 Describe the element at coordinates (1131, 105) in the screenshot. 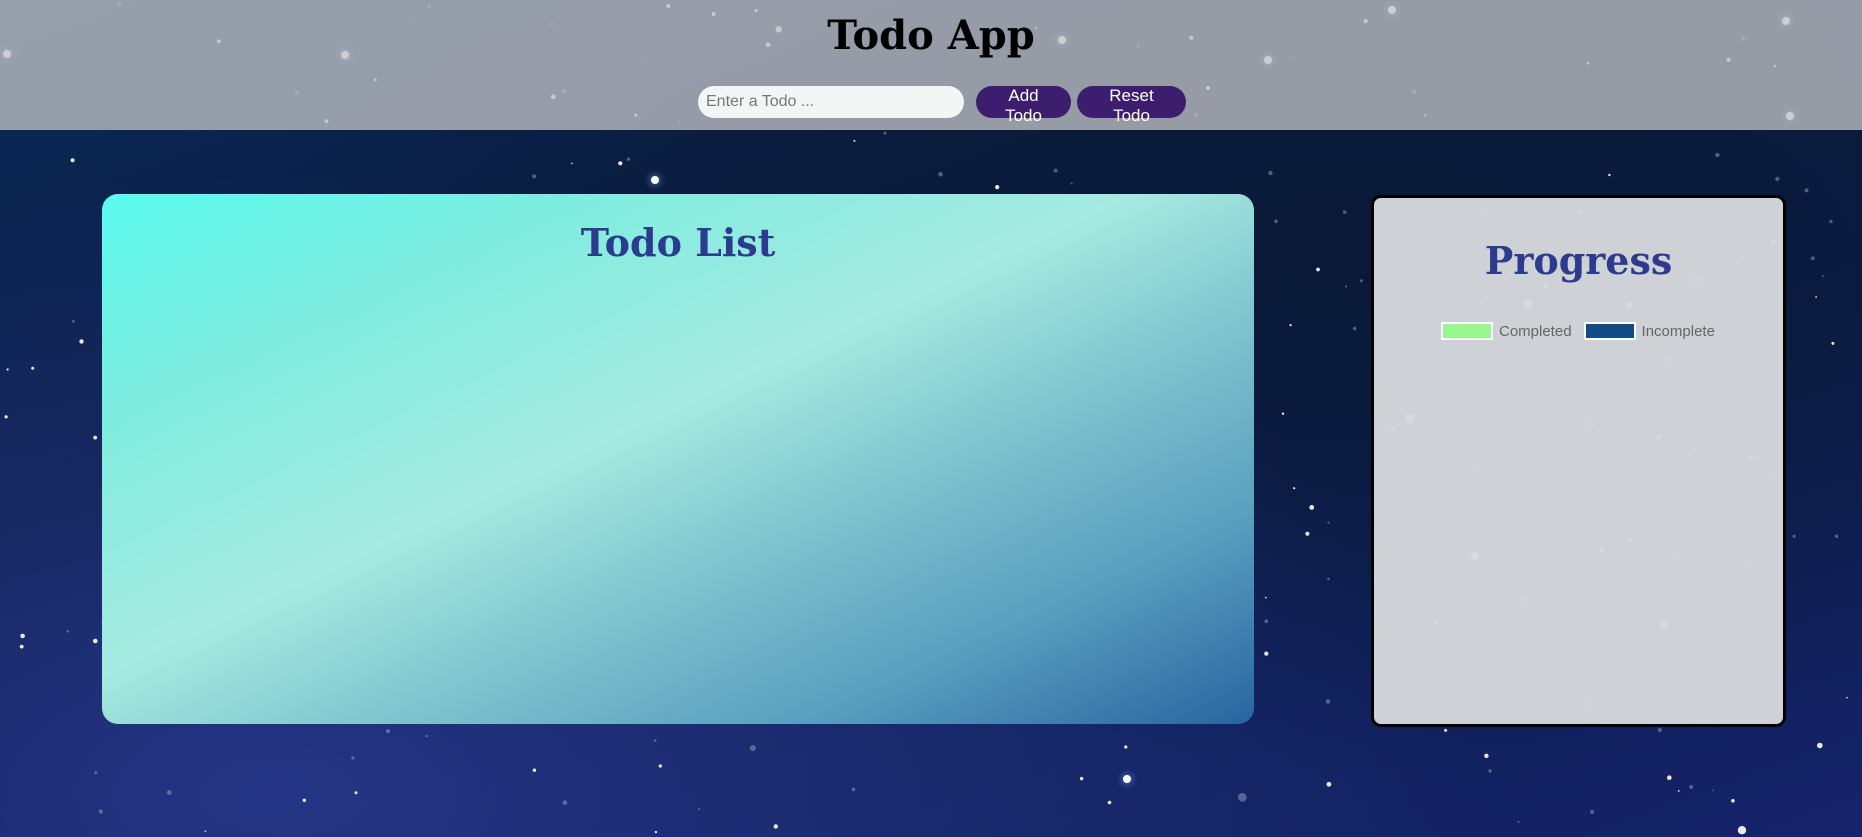

I see `reset-todo-button: Reset Todo` at that location.